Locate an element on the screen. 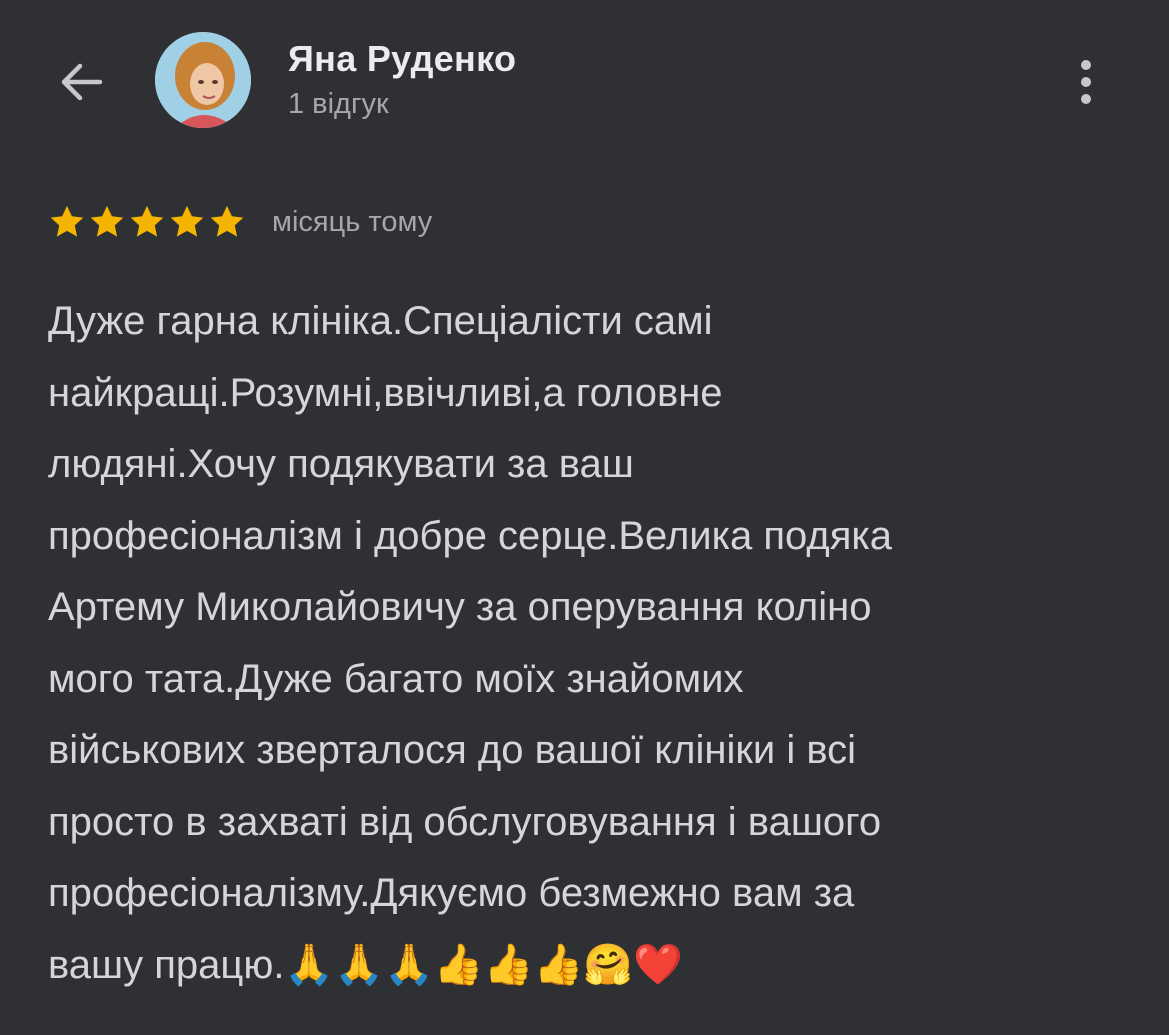  back-button is located at coordinates (82, 82).